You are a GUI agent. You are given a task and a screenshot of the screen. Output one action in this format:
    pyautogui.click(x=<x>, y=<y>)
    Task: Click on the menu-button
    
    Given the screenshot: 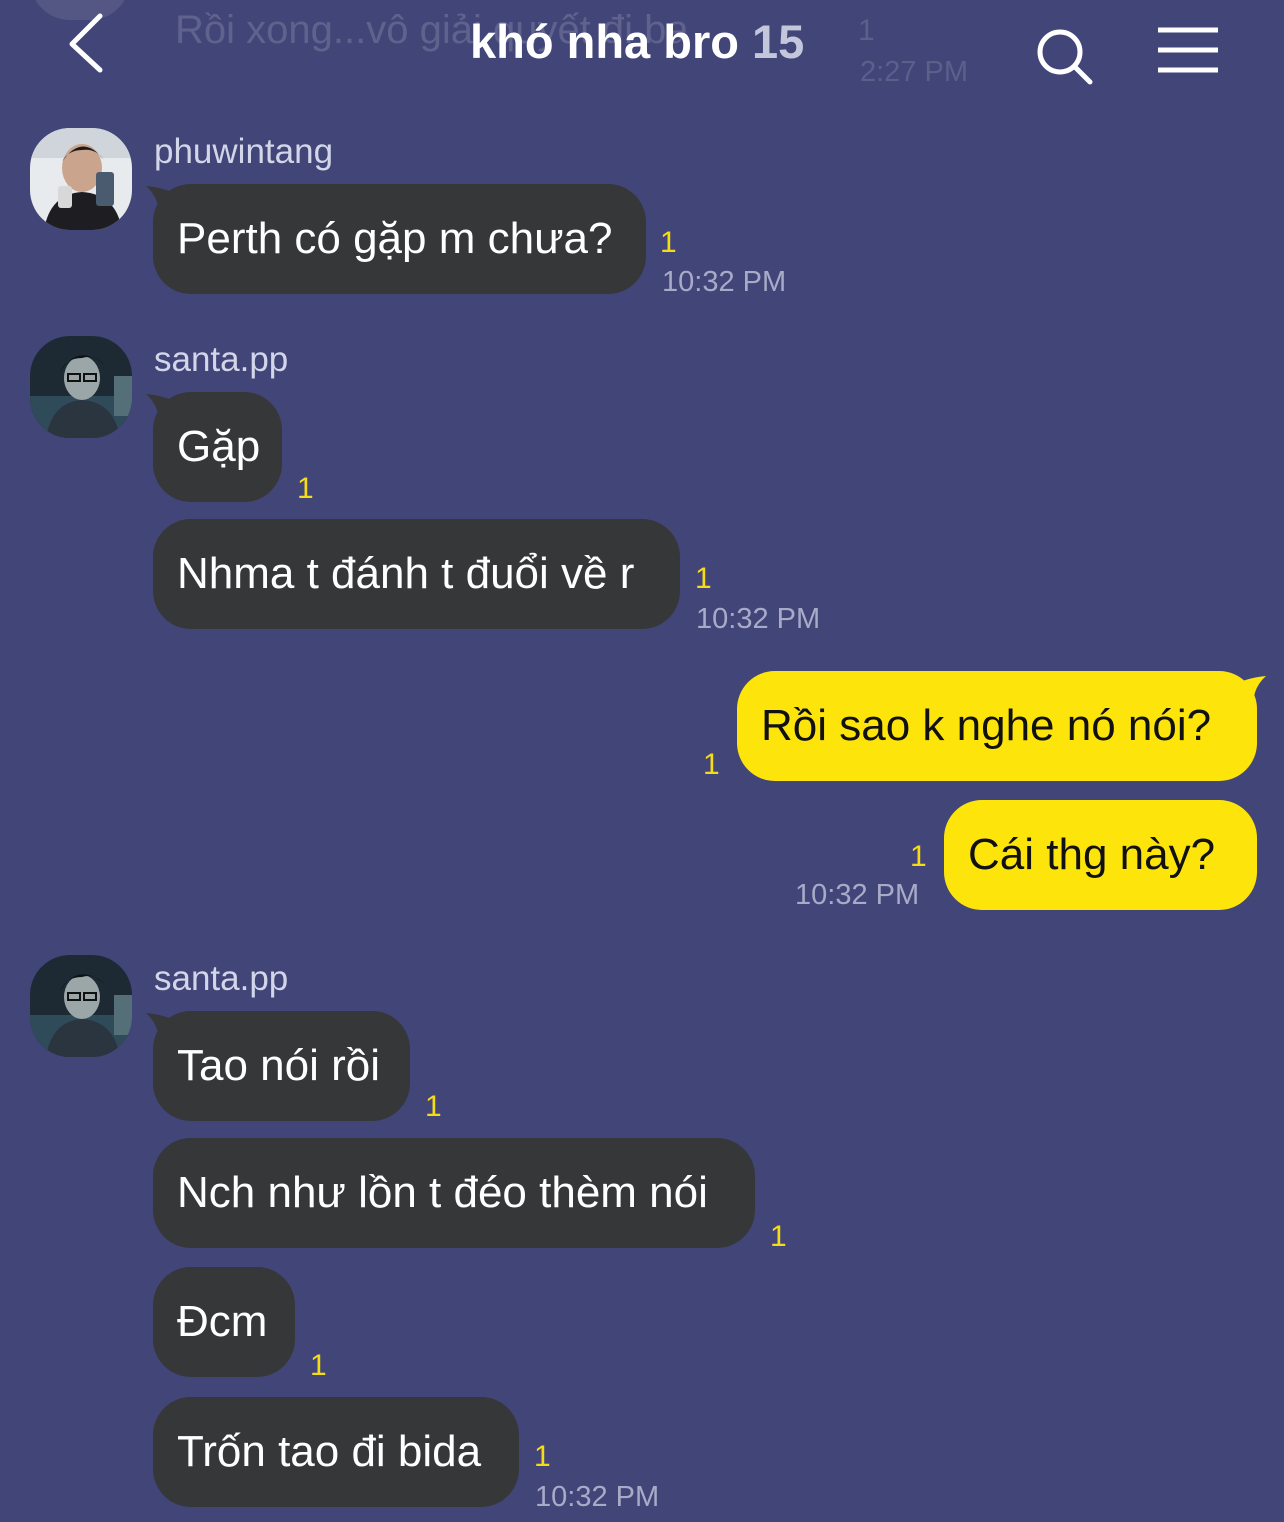 What is the action you would take?
    pyautogui.click(x=1188, y=51)
    